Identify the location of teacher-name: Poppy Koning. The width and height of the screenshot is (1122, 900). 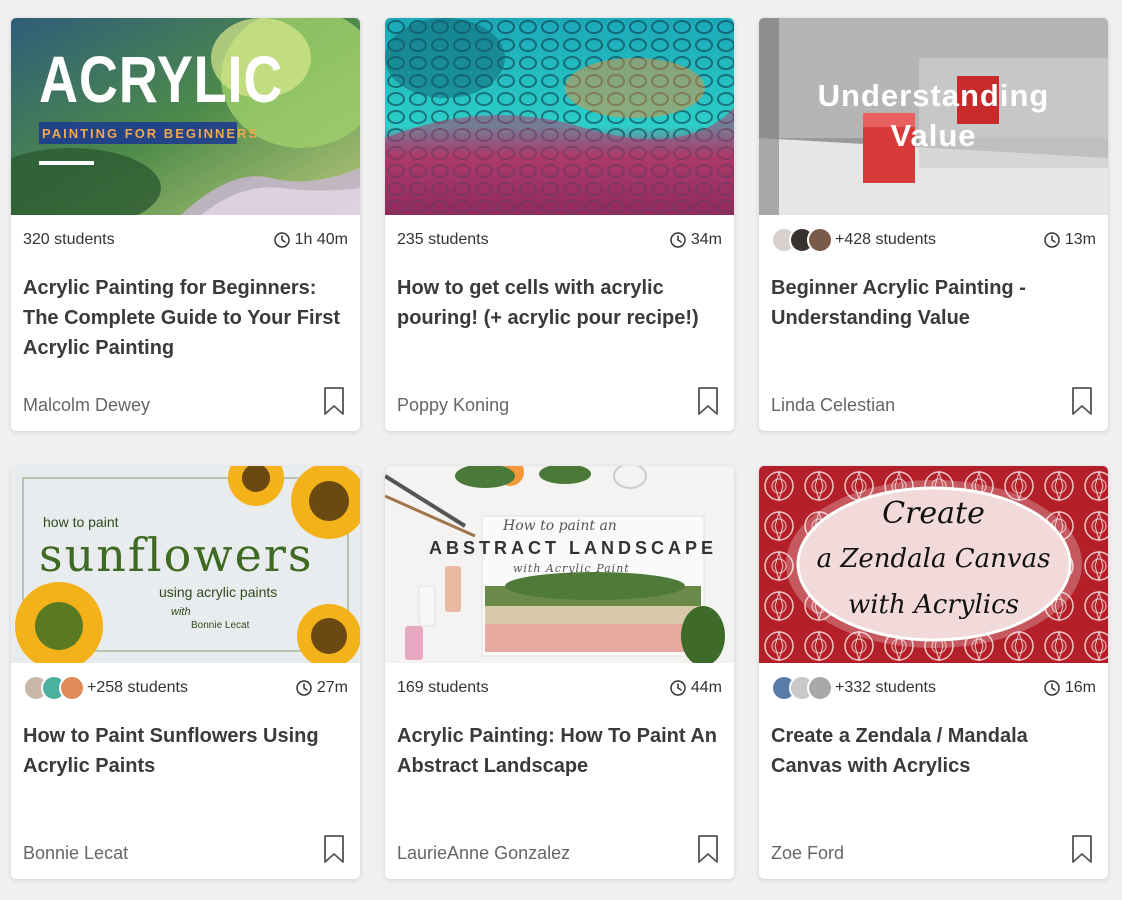
(453, 405).